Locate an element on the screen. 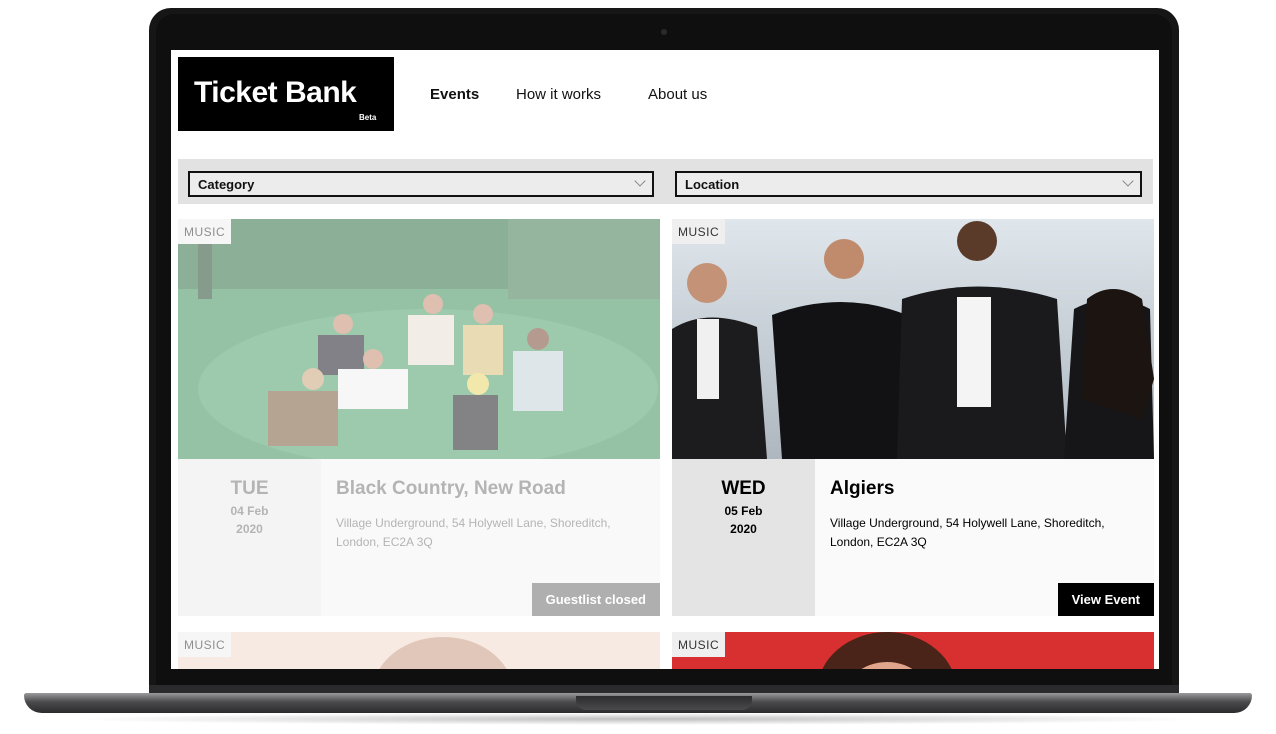 The width and height of the screenshot is (1276, 734). nav-how-it-works: How it works is located at coordinates (558, 94).